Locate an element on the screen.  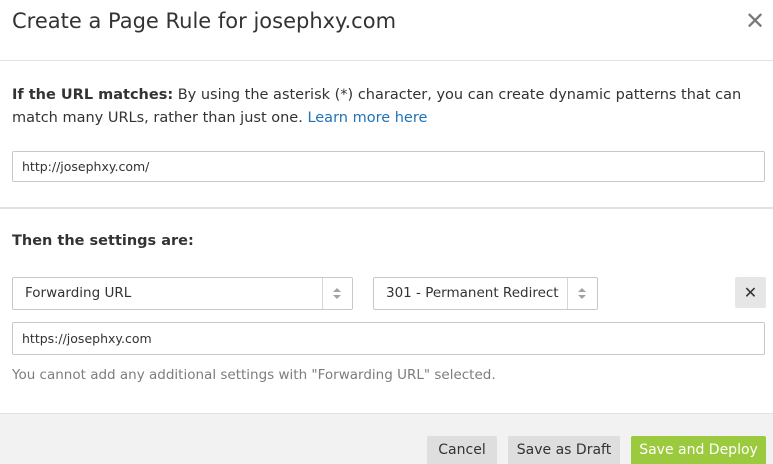
modal-title: Create a Page Rule for josephxy.com is located at coordinates (204, 21).